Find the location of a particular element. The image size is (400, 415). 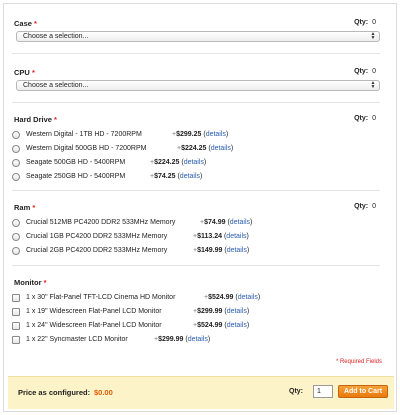

case-section: Case * Qty: 0 Choose a selection... ▲ ▼ is located at coordinates (198, 30).